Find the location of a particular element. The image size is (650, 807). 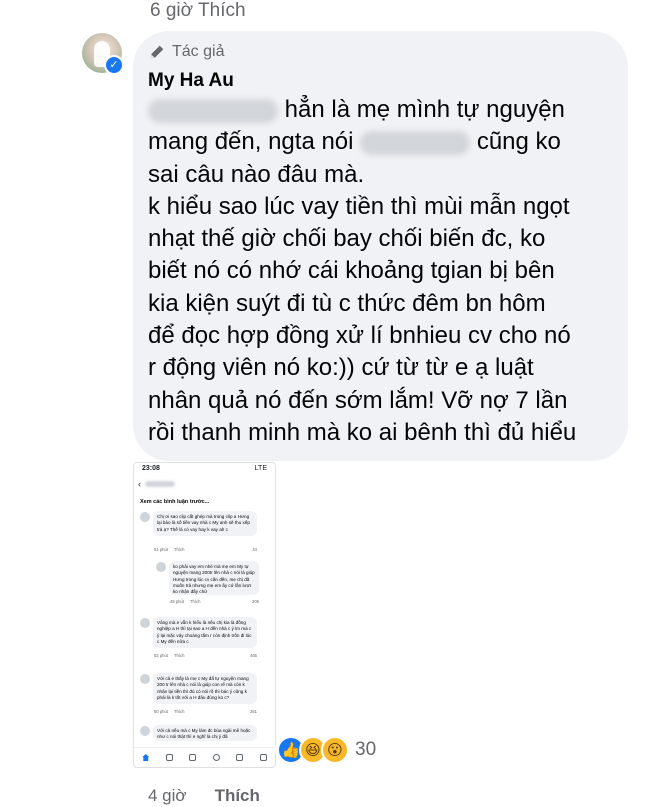

screenshot-comment-reactions: 44 is located at coordinates (254, 549).